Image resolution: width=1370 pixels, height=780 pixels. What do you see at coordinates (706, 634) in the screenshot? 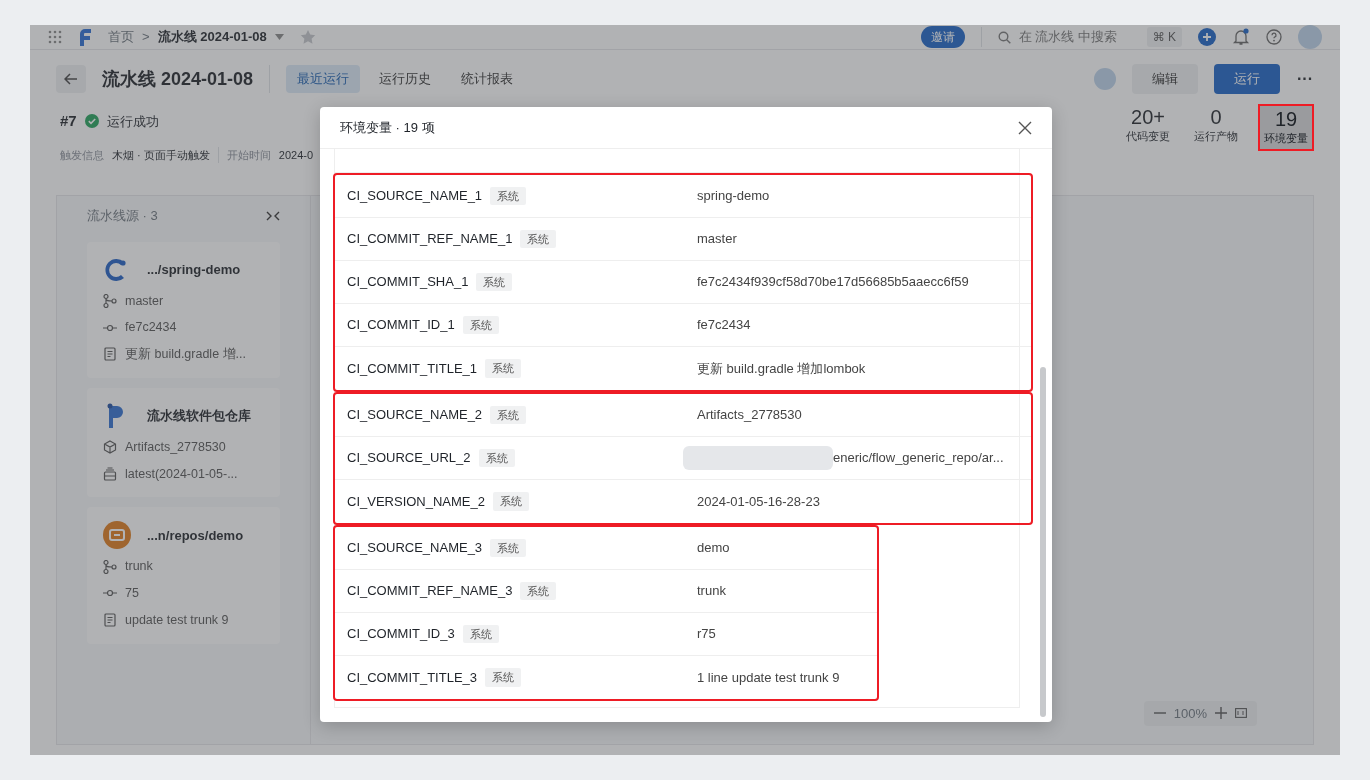
I see `variable-value: r75` at bounding box center [706, 634].